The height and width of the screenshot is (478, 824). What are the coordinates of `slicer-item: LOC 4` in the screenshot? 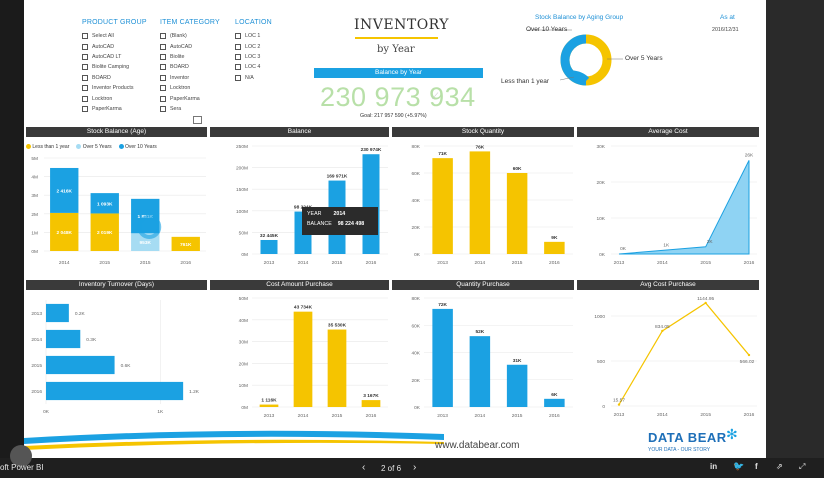 It's located at (253, 67).